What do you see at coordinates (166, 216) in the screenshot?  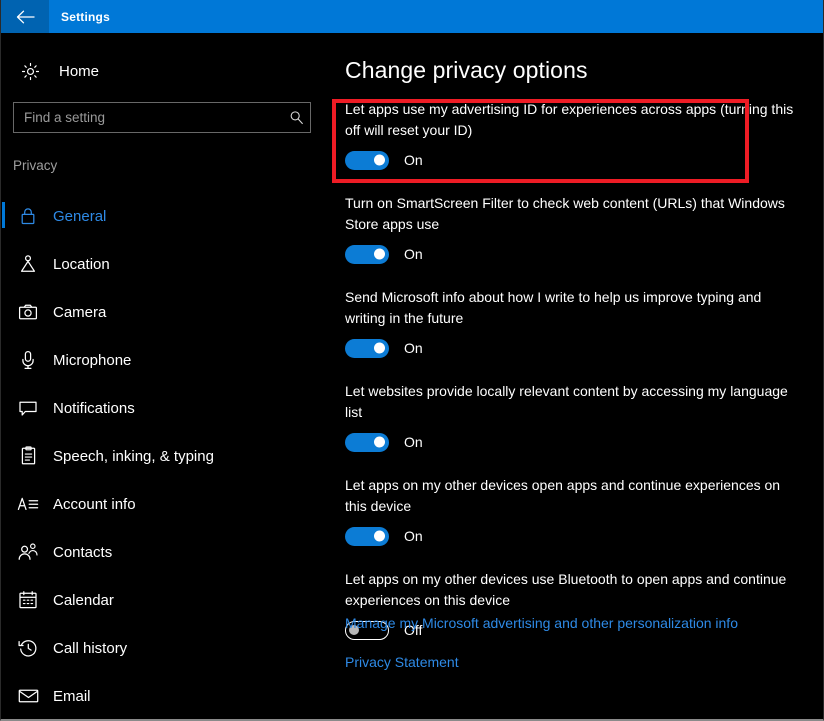 I see `sidebar-item-general: General` at bounding box center [166, 216].